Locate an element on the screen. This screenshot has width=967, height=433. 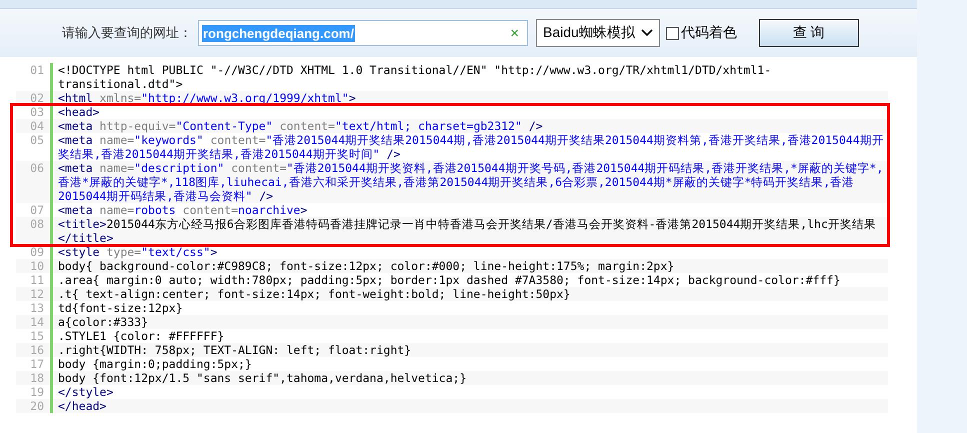
line-number: 04 is located at coordinates (34, 126).